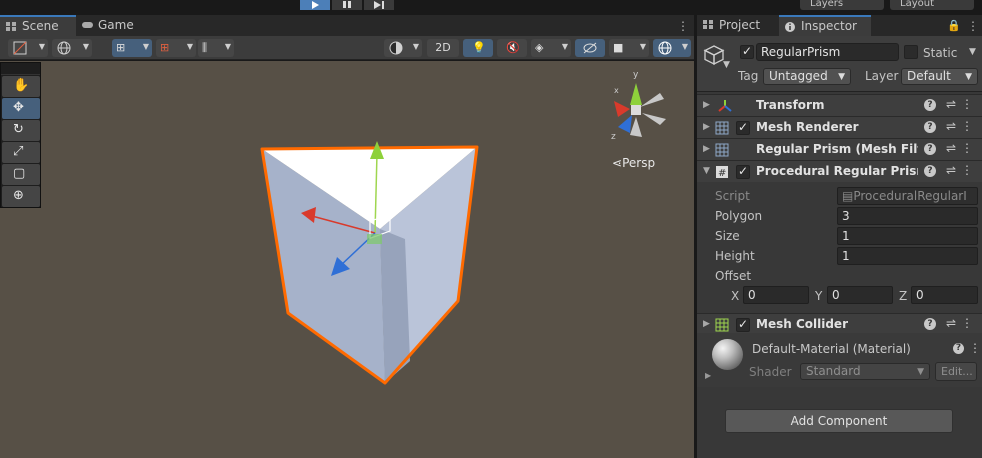 The image size is (982, 458). I want to click on ruler-icon: ⫼, so click(205, 47).